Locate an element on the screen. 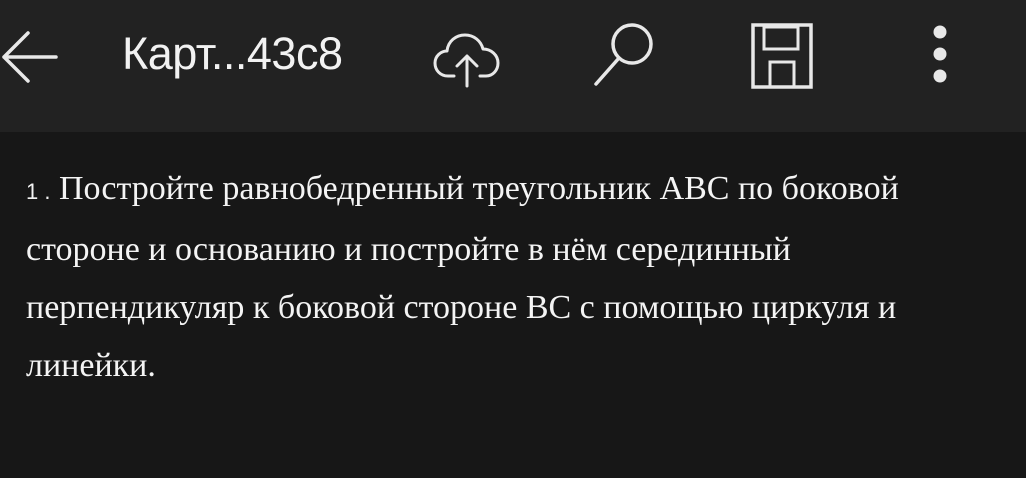 Image resolution: width=1026 pixels, height=478 pixels. more-options-button is located at coordinates (940, 56).